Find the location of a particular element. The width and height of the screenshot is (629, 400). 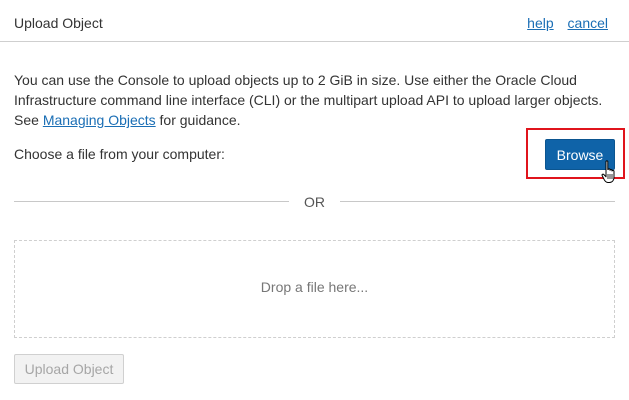

separator-line-right is located at coordinates (477, 201).